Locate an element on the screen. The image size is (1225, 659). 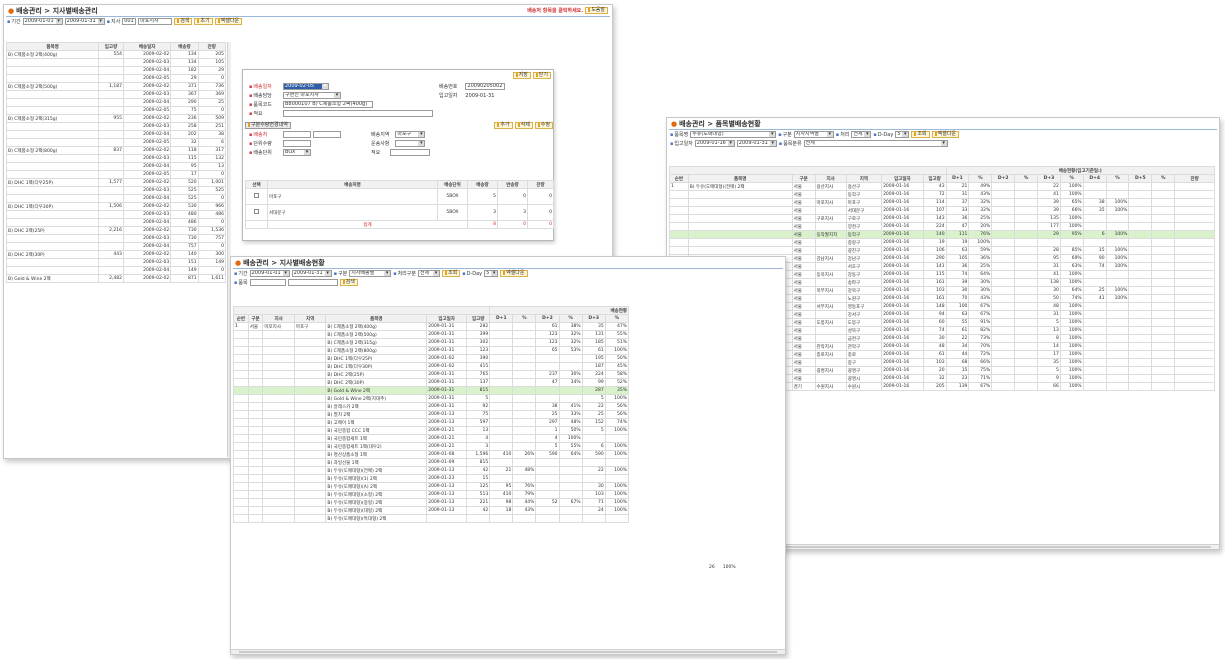
table-row: 2009-02-04 757 0 is located at coordinates (116, 246).